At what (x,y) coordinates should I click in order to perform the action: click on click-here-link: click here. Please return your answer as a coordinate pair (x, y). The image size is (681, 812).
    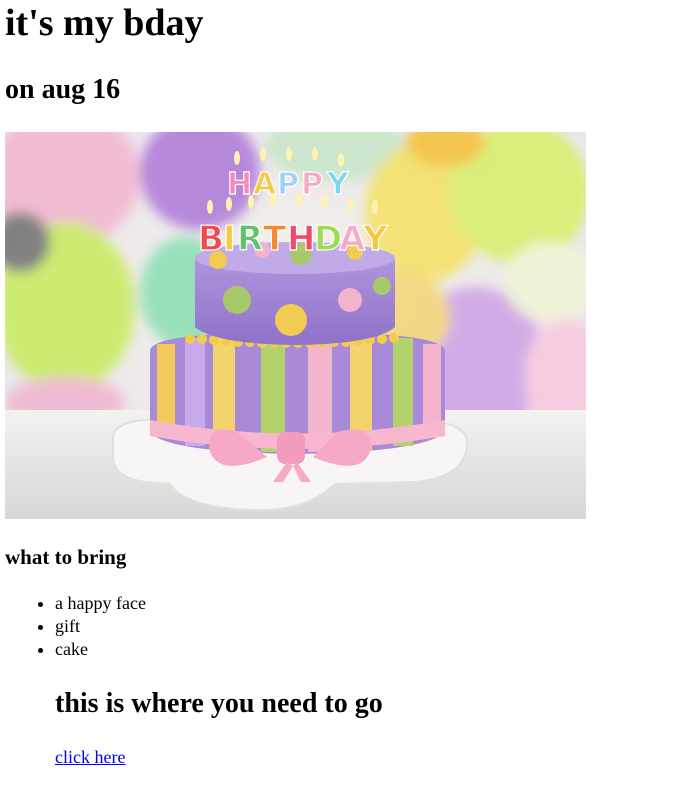
    Looking at the image, I should click on (90, 757).